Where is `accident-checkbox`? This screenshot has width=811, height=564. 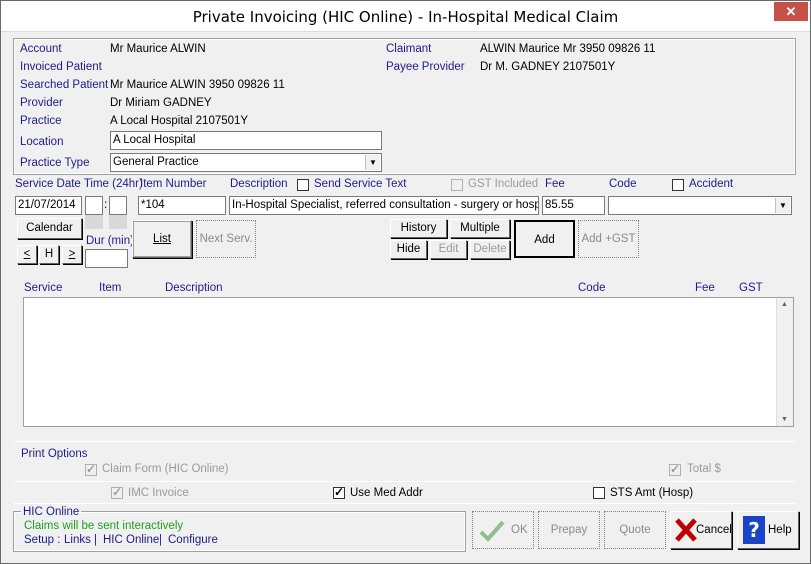
accident-checkbox is located at coordinates (678, 185).